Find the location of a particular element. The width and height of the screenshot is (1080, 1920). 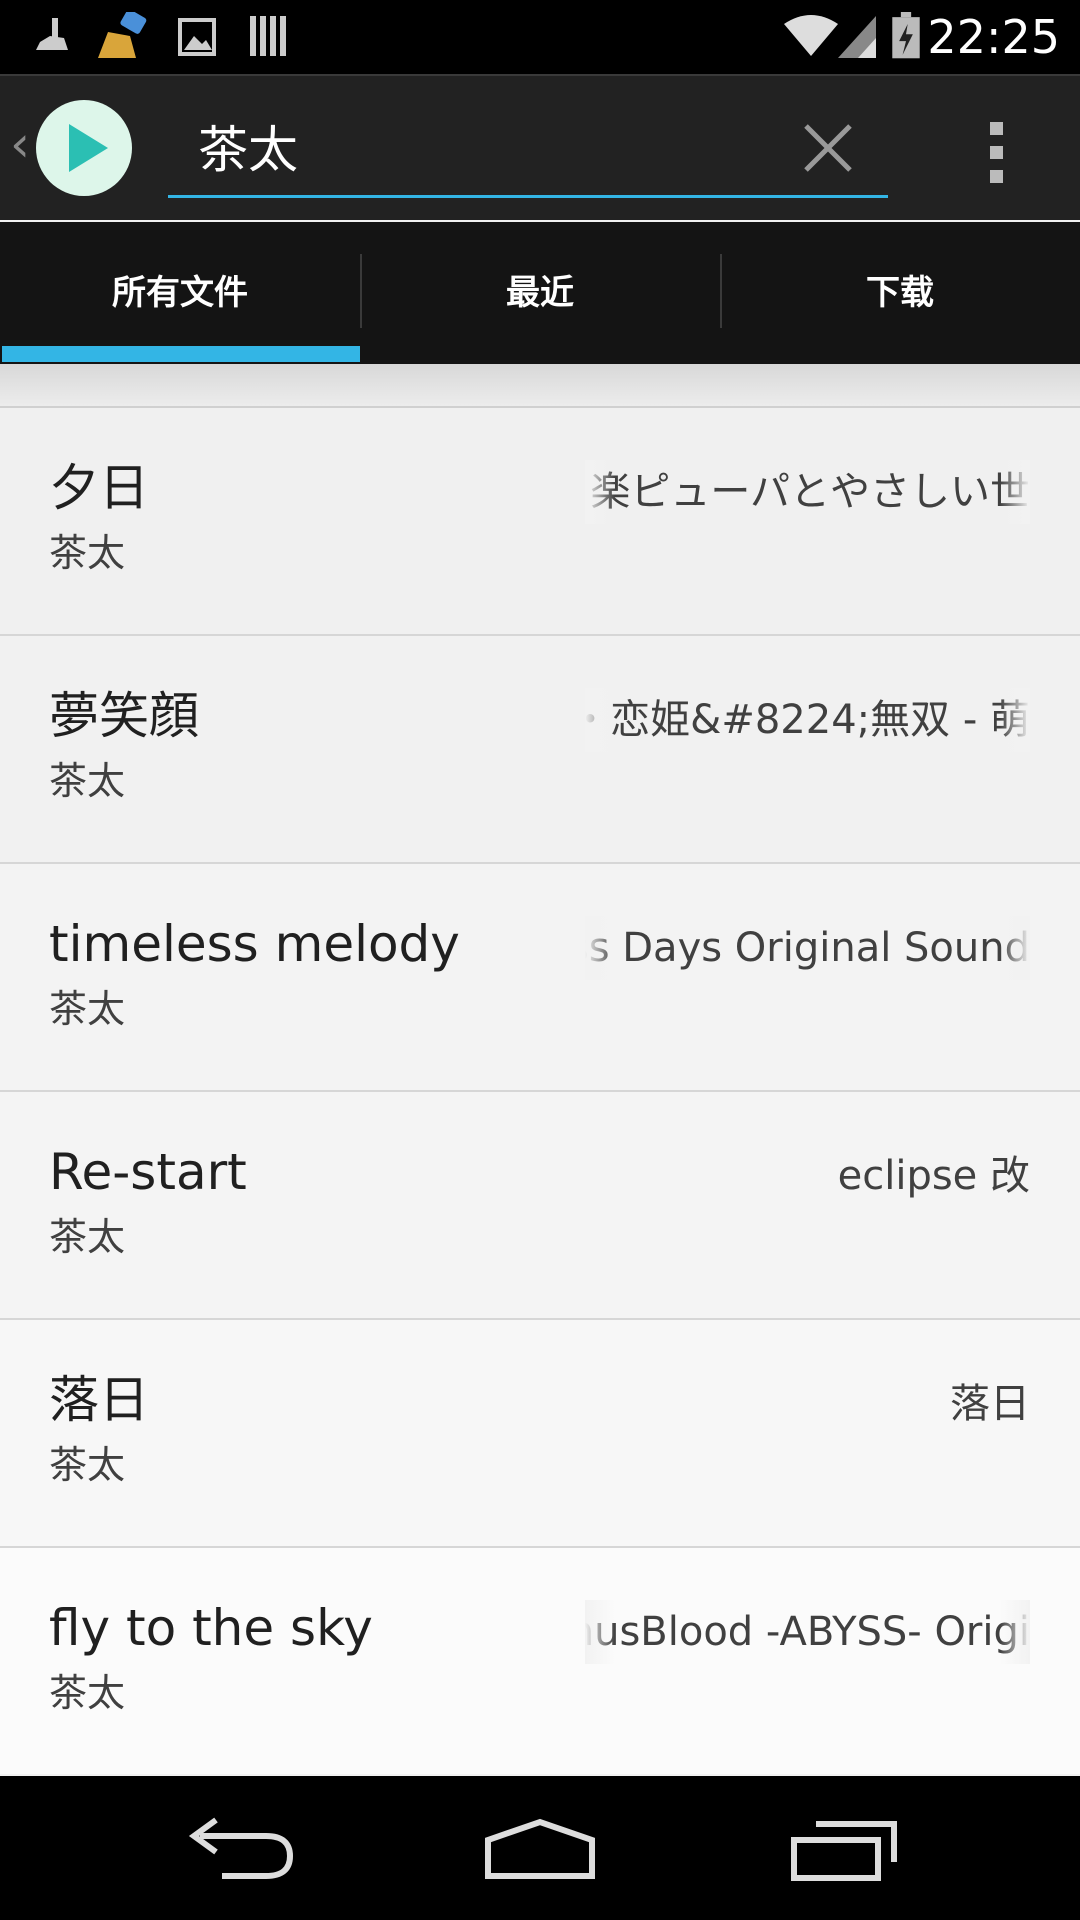

cleaner-icon is located at coordinates (52, 34).